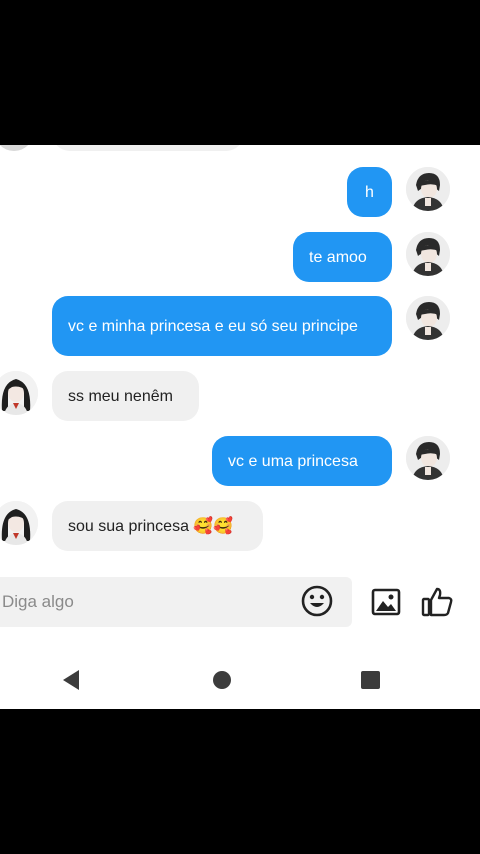  I want to click on smiley-icon, so click(317, 601).